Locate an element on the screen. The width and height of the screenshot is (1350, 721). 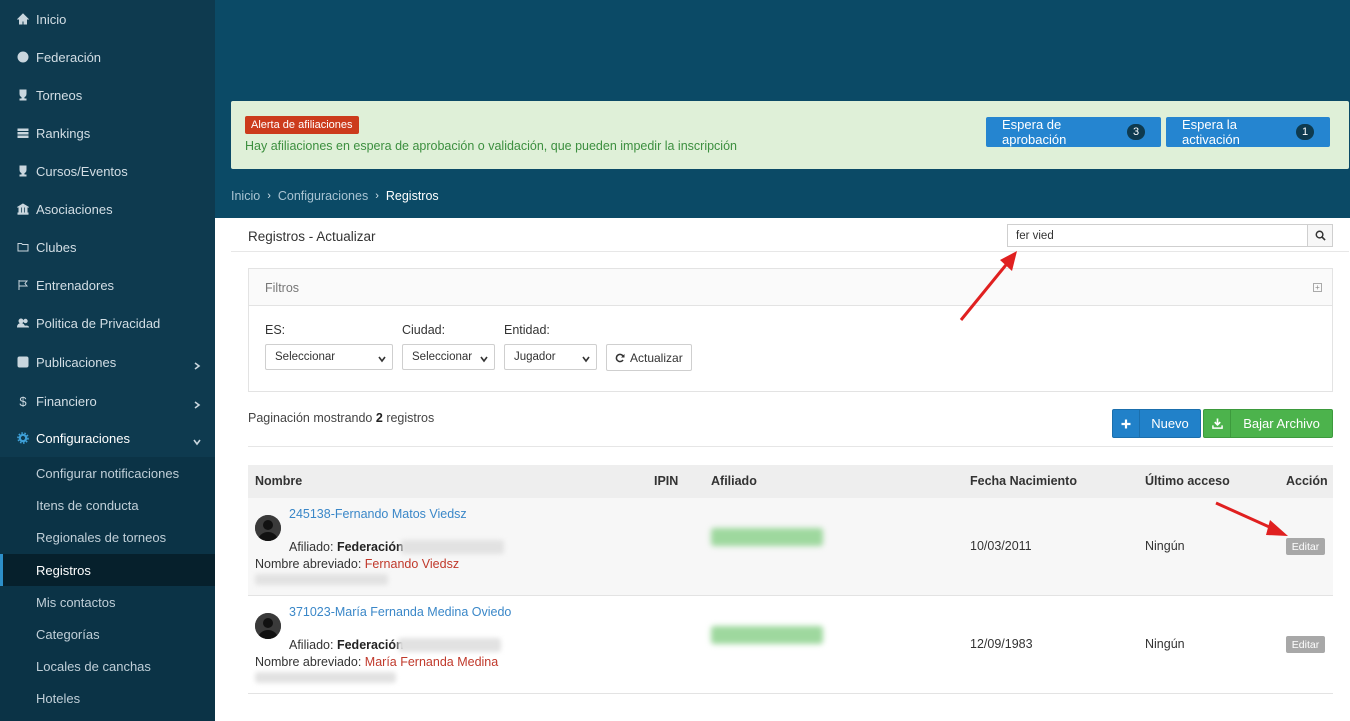
submenu-item-registros: Registros is located at coordinates (107, 570).